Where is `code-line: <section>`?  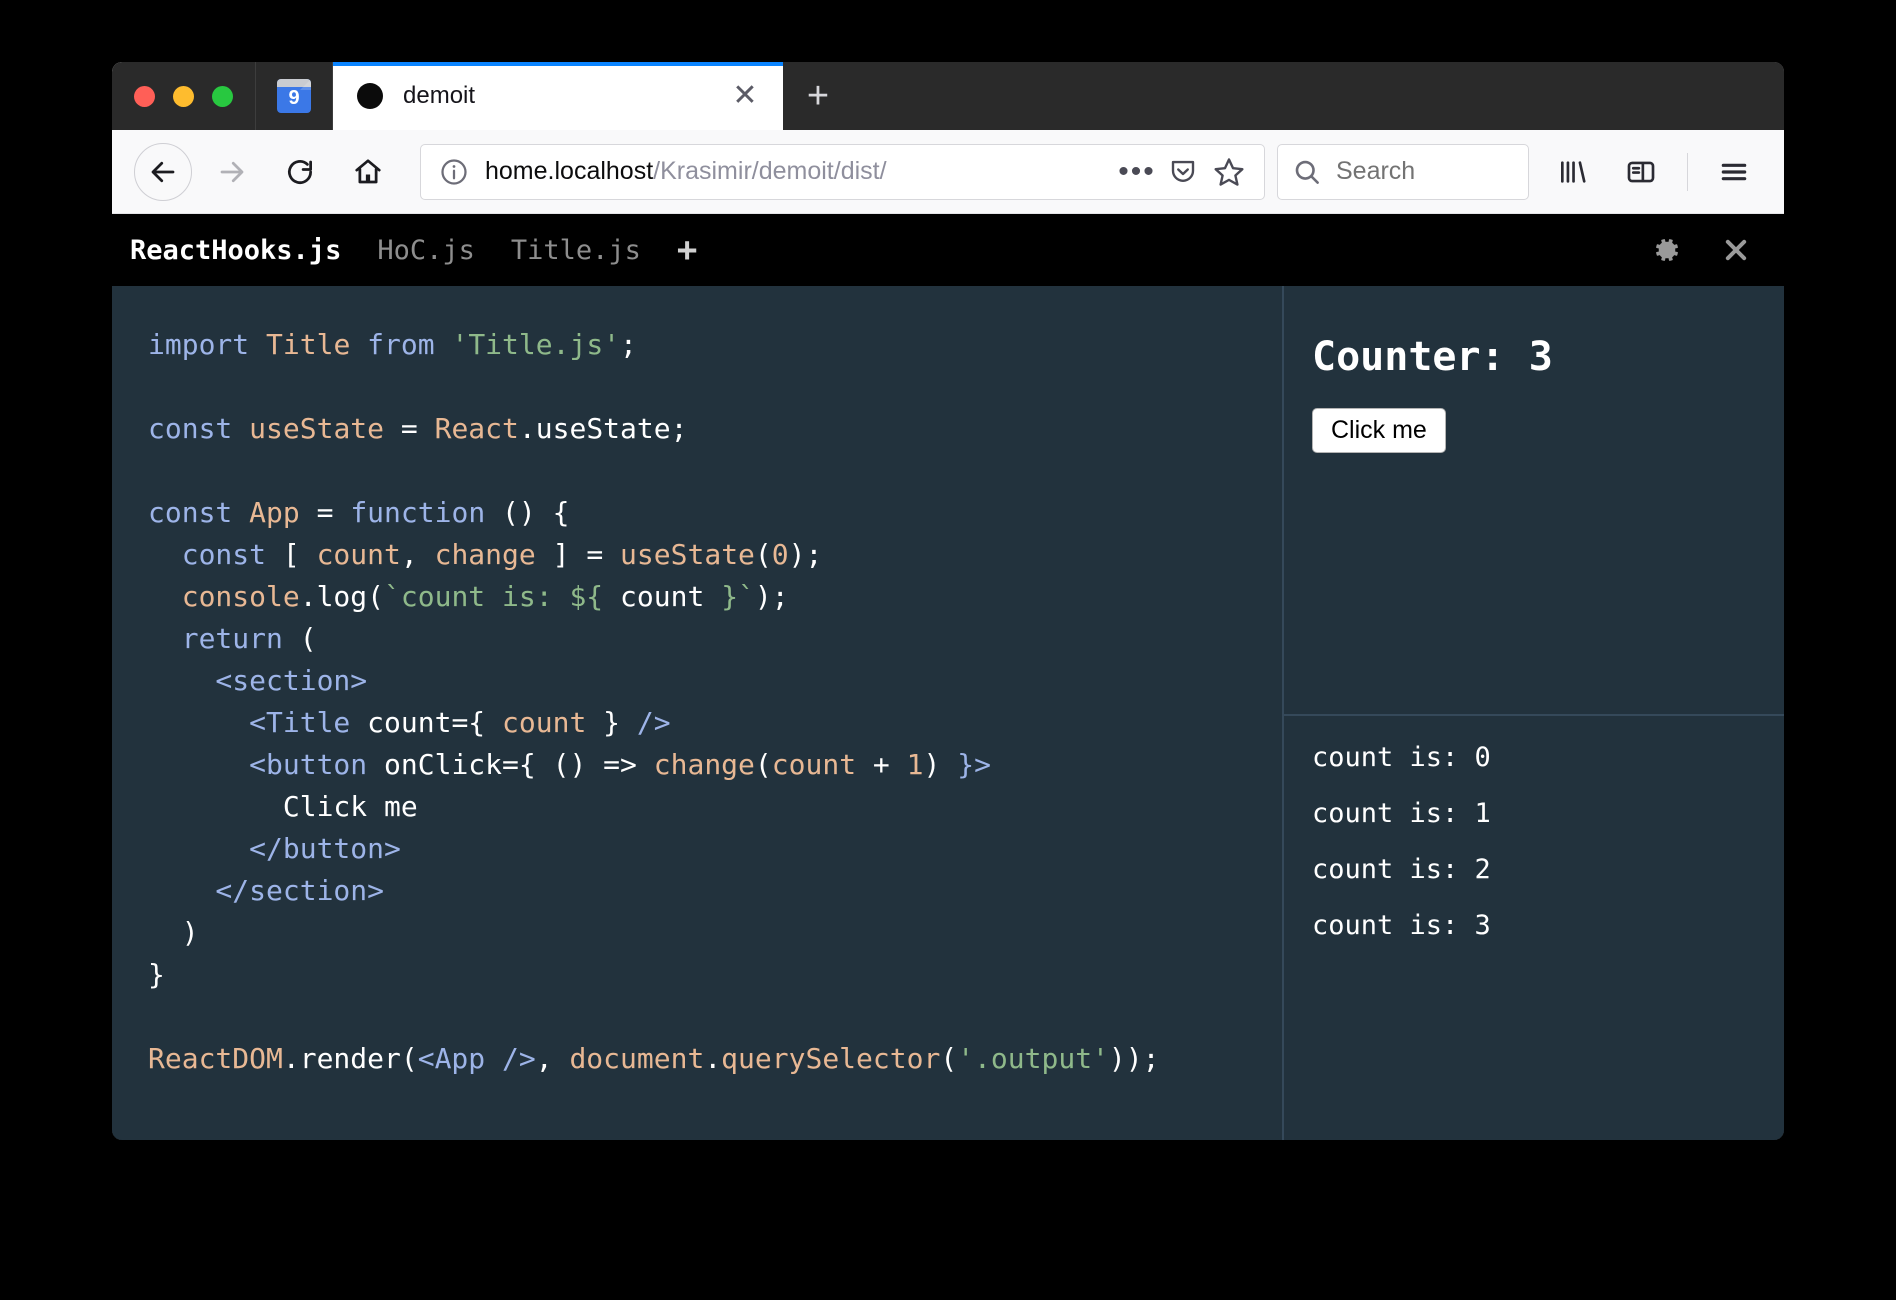
code-line: <section> is located at coordinates (715, 681).